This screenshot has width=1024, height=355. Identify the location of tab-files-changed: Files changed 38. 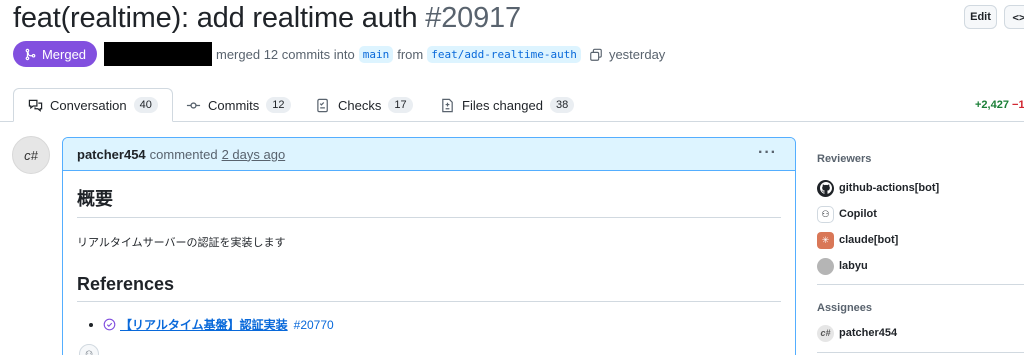
(507, 105).